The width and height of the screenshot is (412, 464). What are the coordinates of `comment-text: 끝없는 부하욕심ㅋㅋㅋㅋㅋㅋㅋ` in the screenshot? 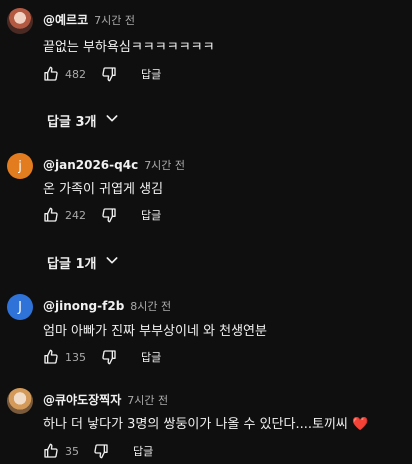 It's located at (129, 47).